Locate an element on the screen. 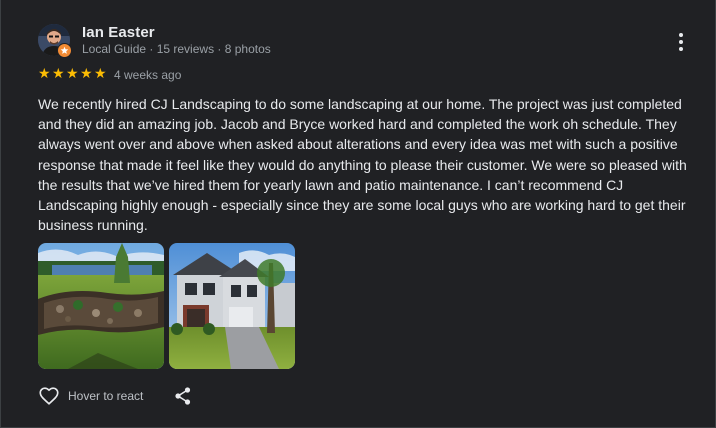 The image size is (716, 428). reviewer-meta: Local Guide · 15 reviews · 8 photos is located at coordinates (176, 49).